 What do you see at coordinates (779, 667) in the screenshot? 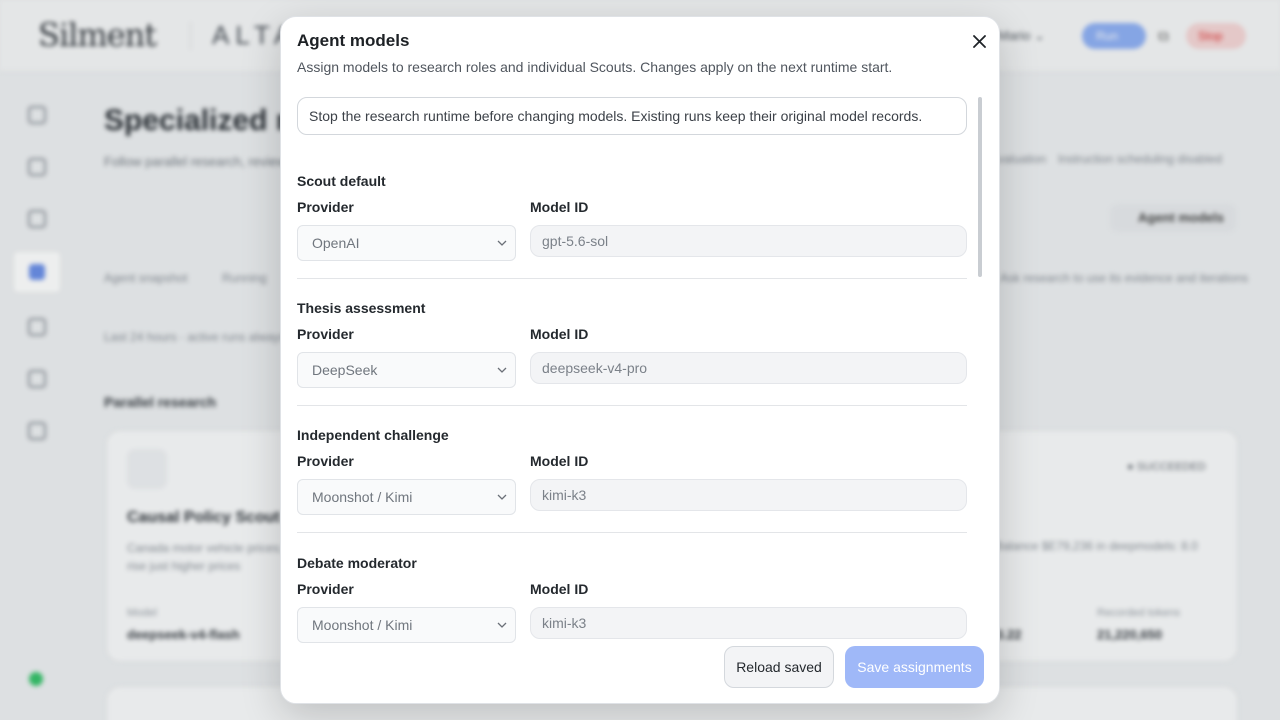
I see `reload-saved-button: Reload saved` at bounding box center [779, 667].